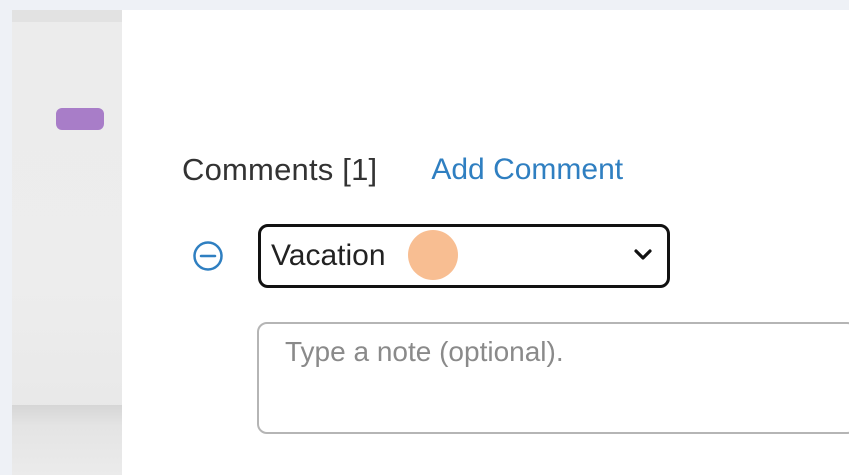 This screenshot has width=849, height=475. I want to click on status-badge, so click(80, 119).